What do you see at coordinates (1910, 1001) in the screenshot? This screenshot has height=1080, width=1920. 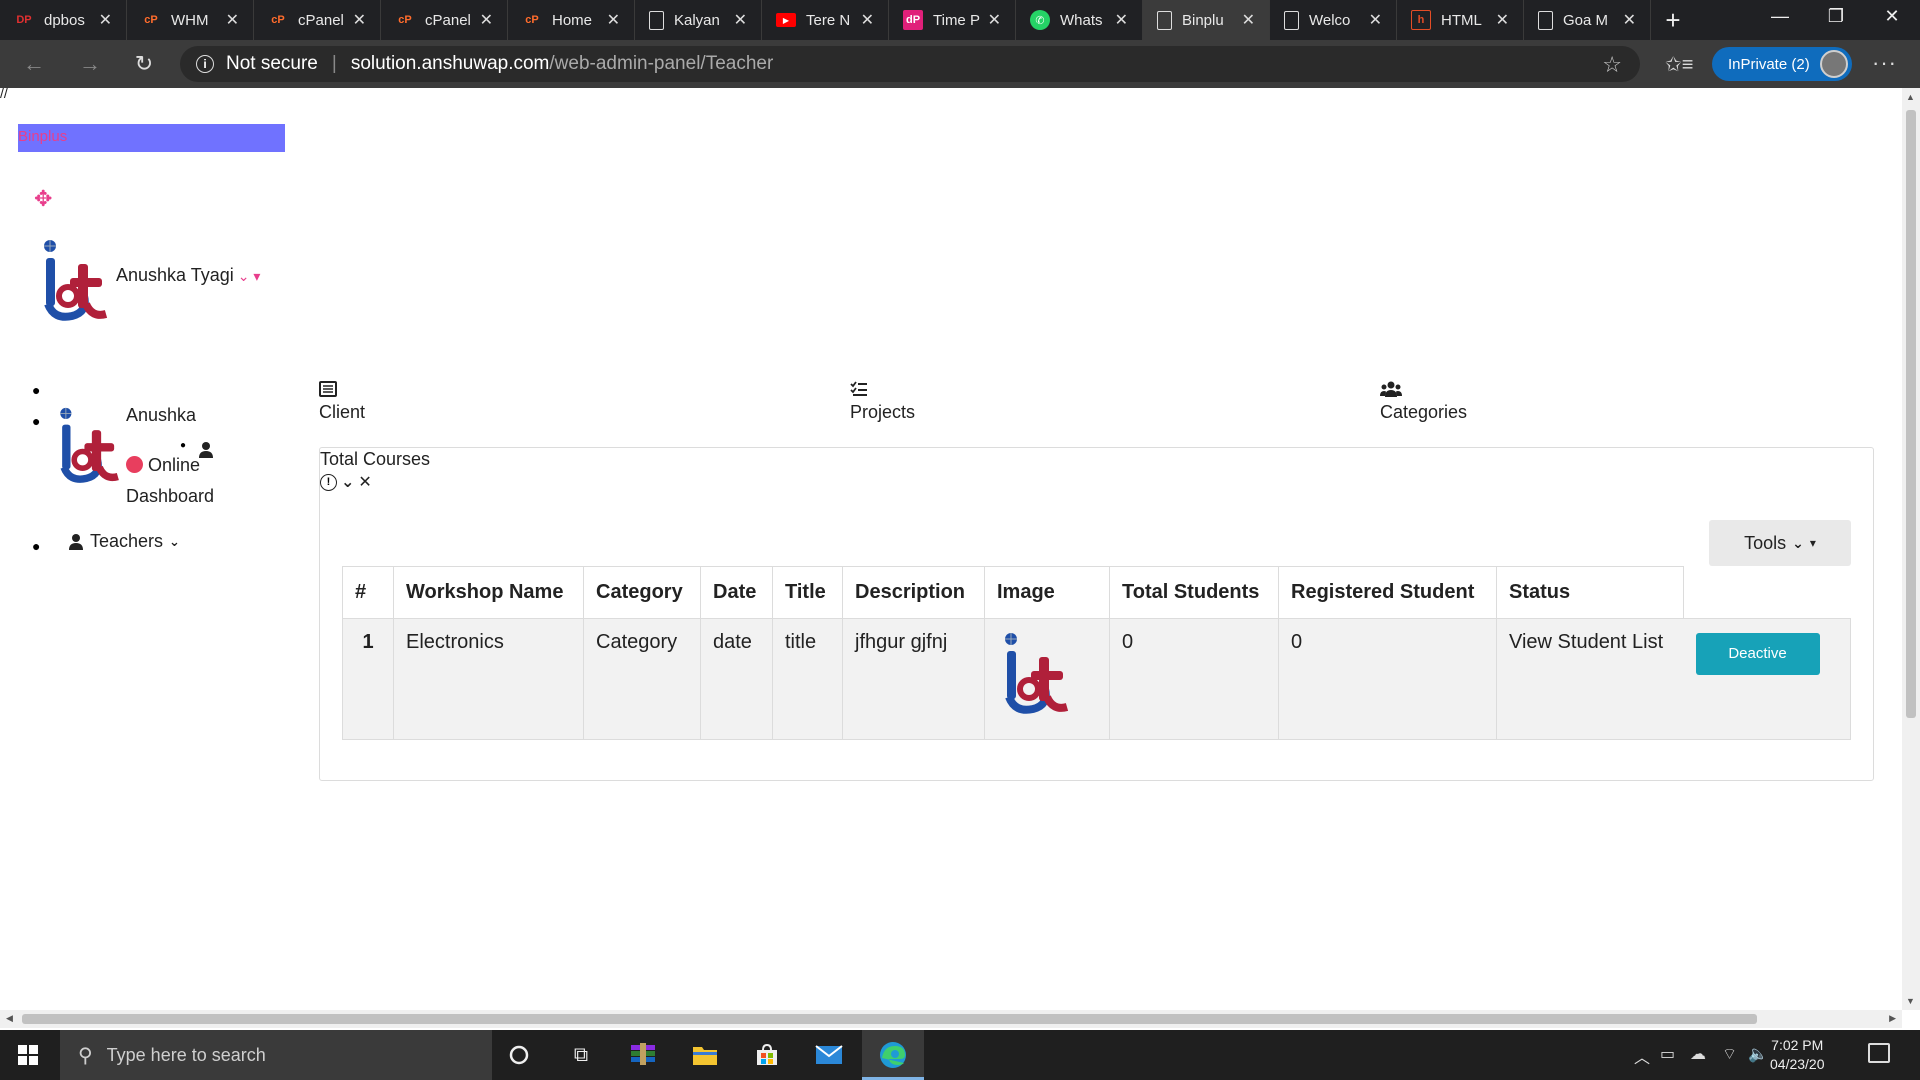 I see `scroll-down-icon: ▼` at bounding box center [1910, 1001].